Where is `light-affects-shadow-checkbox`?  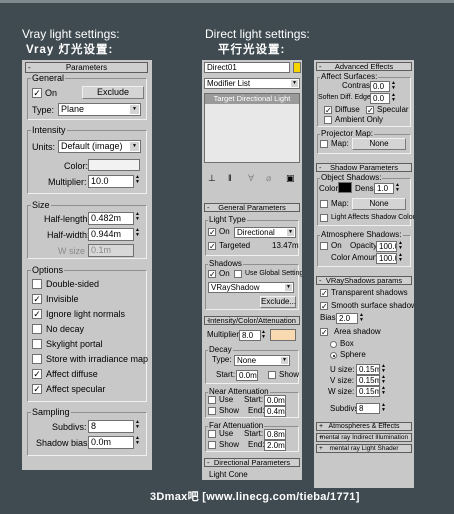
light-affects-shadow-checkbox is located at coordinates (324, 218).